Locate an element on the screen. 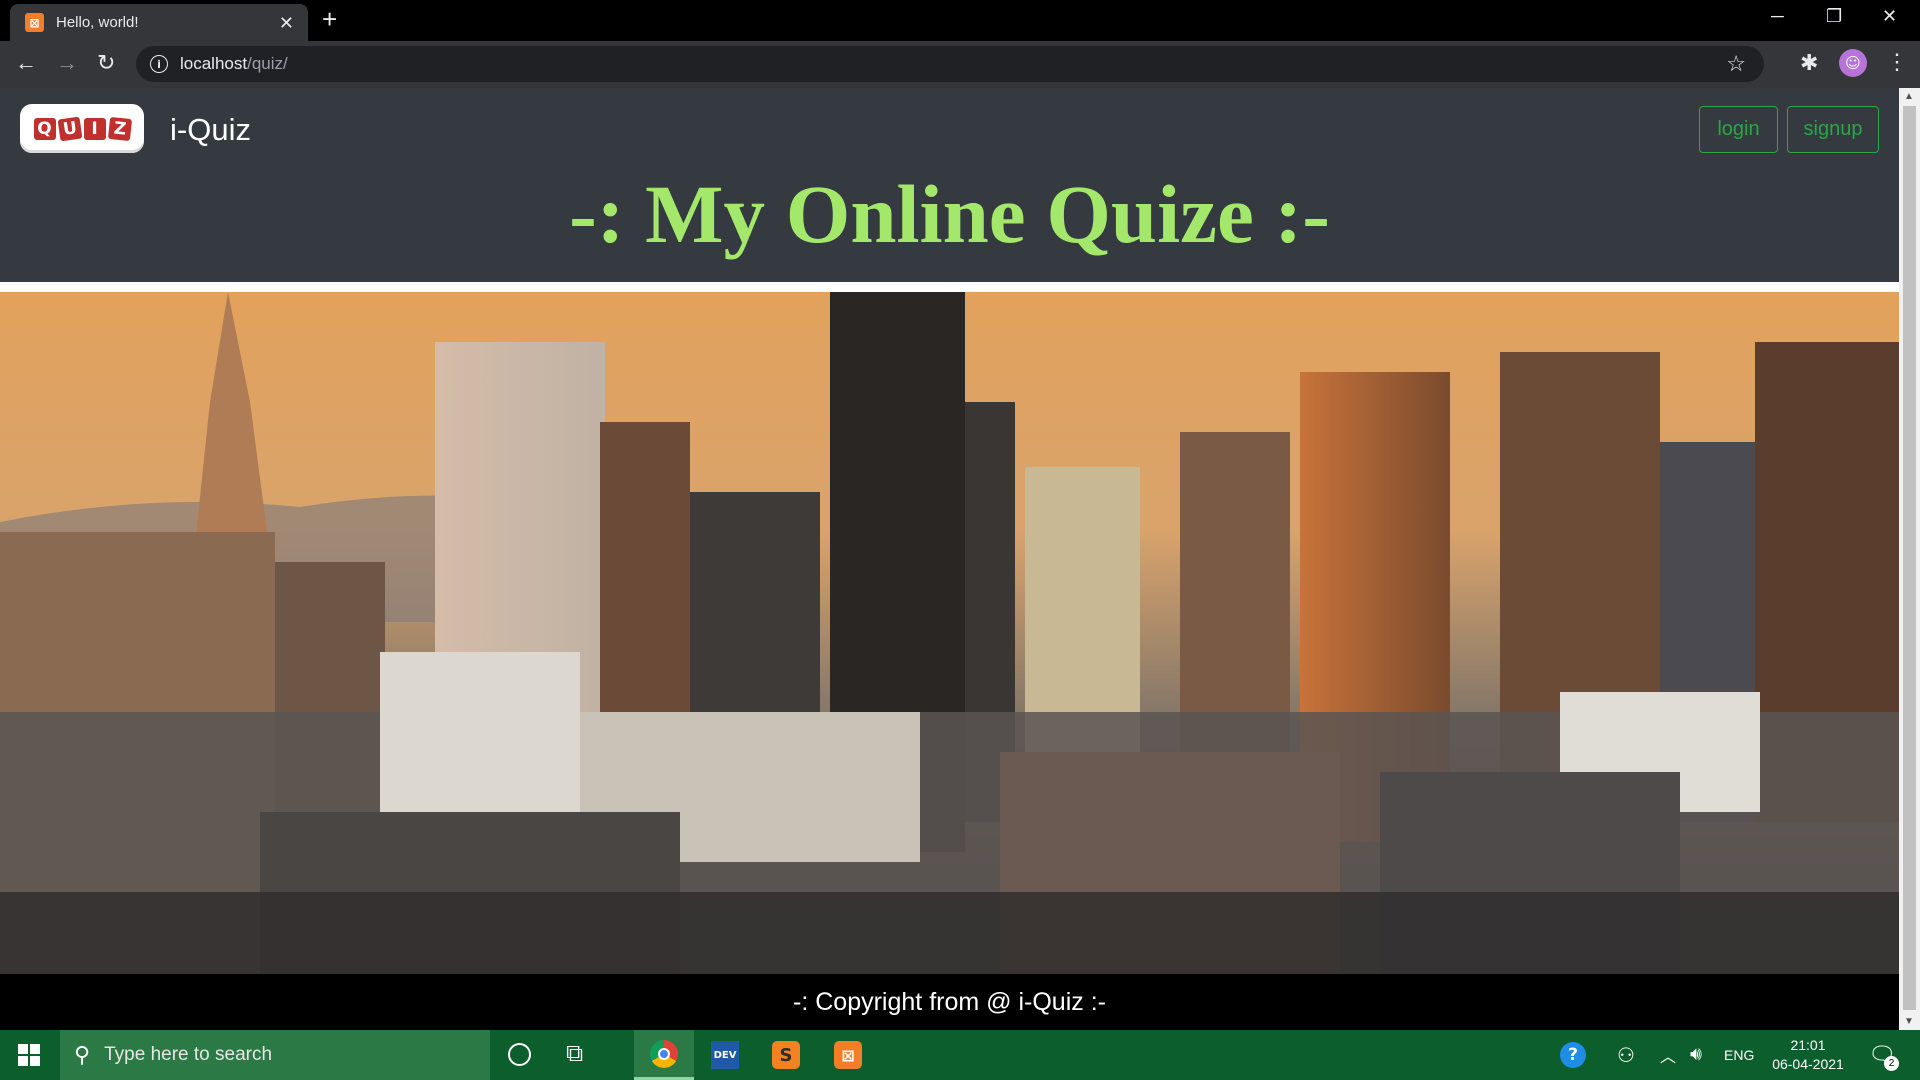  xampp-icon: ⊠ is located at coordinates (848, 1055).